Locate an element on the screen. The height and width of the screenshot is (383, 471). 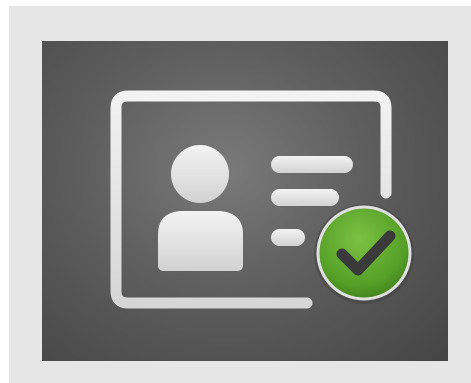
user-silhouette-icon is located at coordinates (200, 208).